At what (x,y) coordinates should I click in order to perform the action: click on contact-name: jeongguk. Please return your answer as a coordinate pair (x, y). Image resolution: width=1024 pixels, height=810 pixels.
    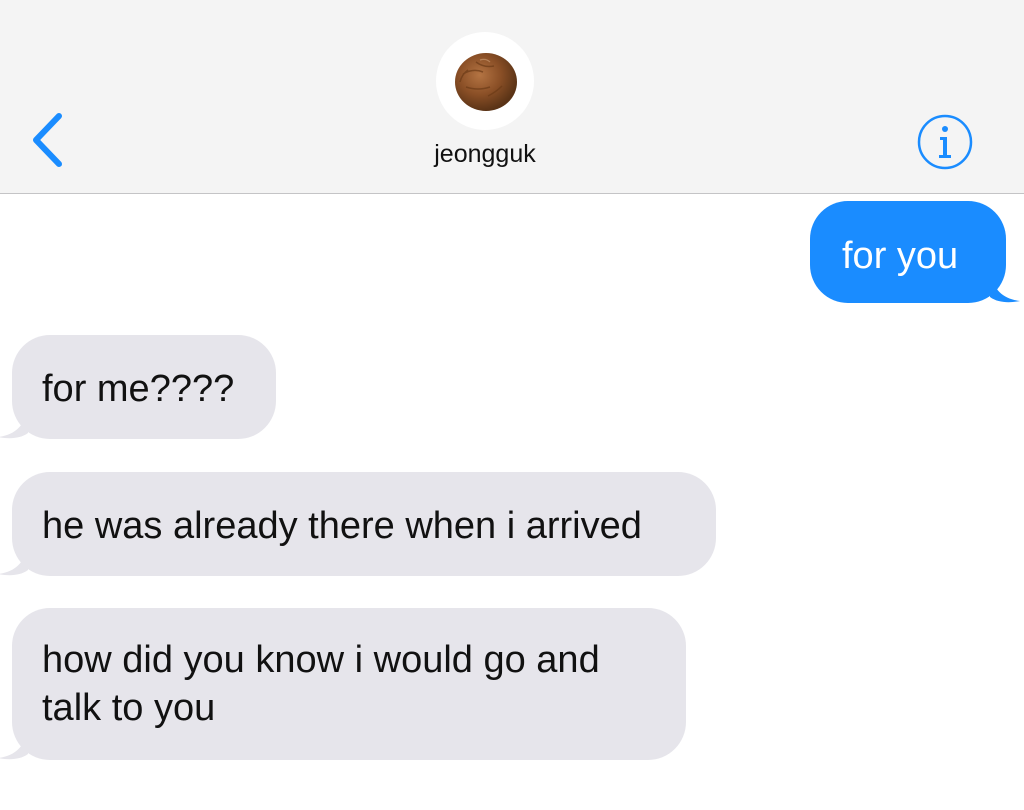
    Looking at the image, I should click on (485, 154).